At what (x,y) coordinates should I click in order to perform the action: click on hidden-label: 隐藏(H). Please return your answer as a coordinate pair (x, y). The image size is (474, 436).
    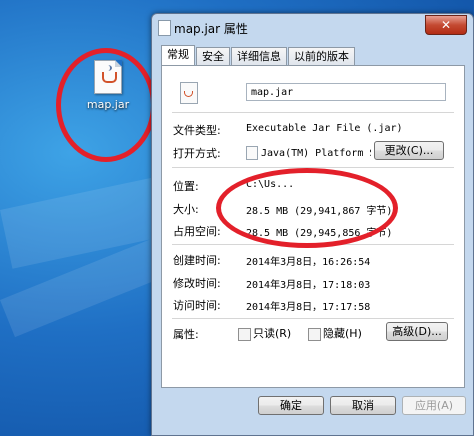
    Looking at the image, I should click on (342, 333).